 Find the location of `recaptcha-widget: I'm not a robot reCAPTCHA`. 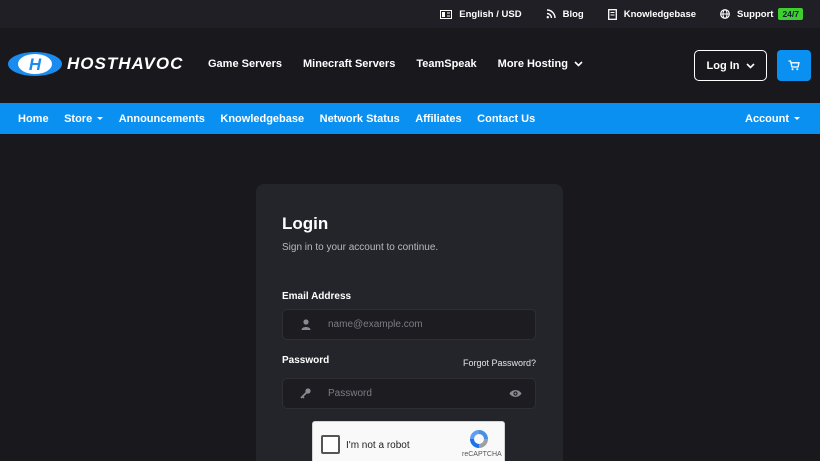

recaptcha-widget: I'm not a robot reCAPTCHA is located at coordinates (408, 441).